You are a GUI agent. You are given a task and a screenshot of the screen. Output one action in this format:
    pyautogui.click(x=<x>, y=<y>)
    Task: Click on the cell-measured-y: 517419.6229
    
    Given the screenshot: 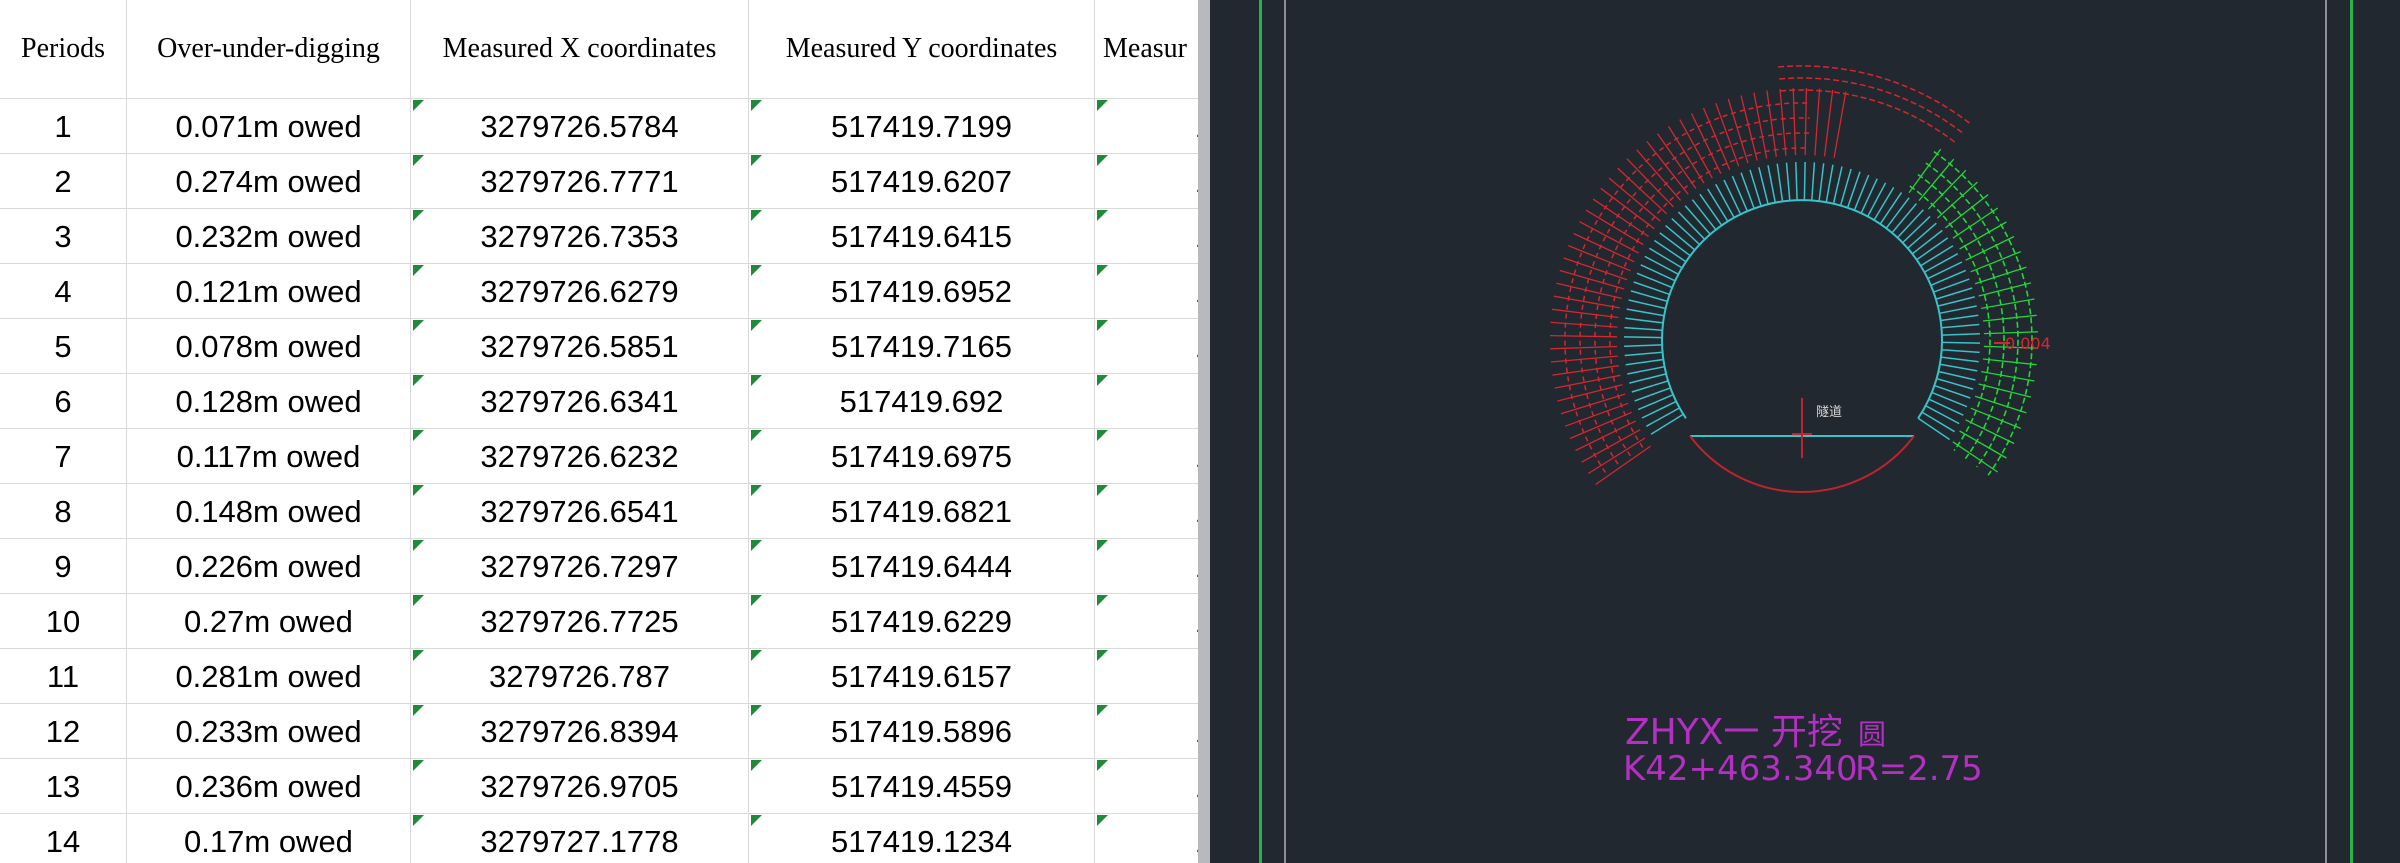 What is the action you would take?
    pyautogui.click(x=921, y=621)
    